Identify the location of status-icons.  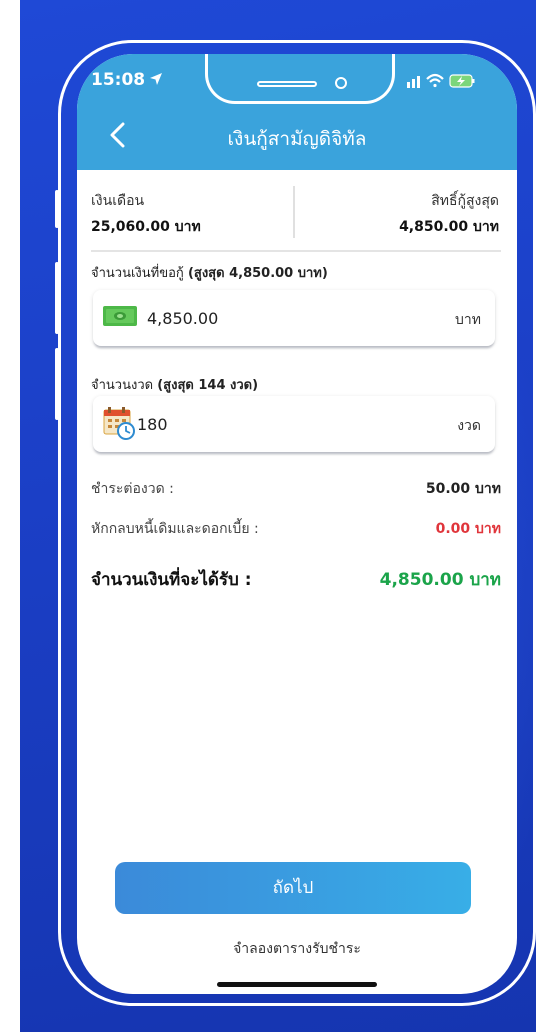
(441, 80).